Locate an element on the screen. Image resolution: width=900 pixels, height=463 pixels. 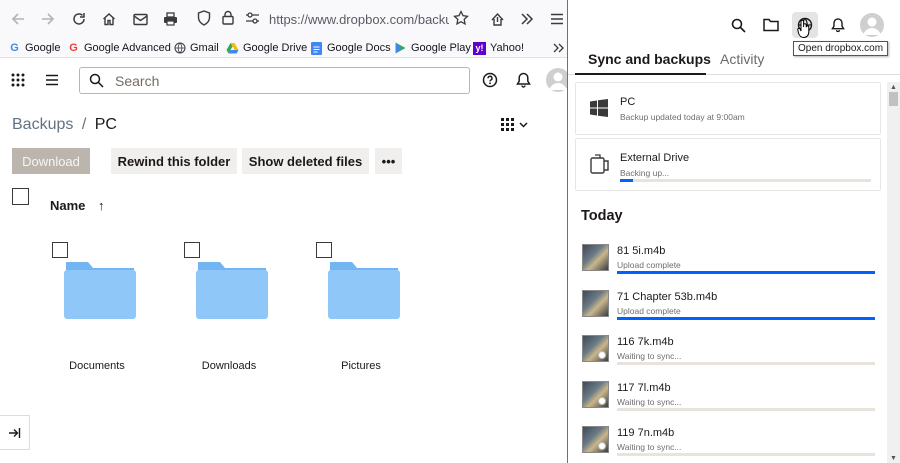
overflow-chevrons-icon is located at coordinates (527, 19).